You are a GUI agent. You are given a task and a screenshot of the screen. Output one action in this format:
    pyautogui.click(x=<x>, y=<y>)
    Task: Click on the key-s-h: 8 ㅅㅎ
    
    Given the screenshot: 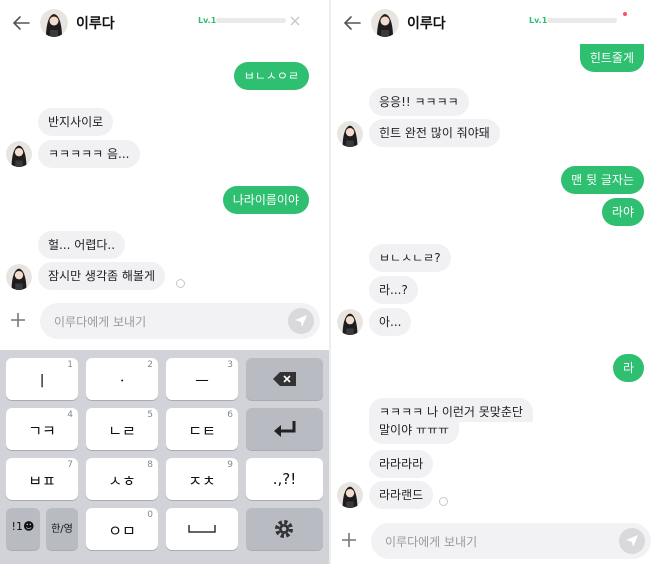 What is the action you would take?
    pyautogui.click(x=122, y=479)
    